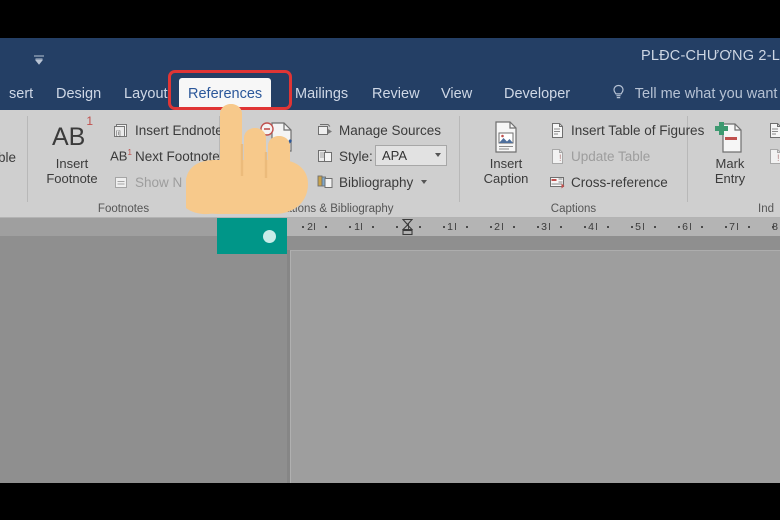 This screenshot has width=780, height=520. I want to click on mark-entry-label: Mark Entry, so click(730, 171).